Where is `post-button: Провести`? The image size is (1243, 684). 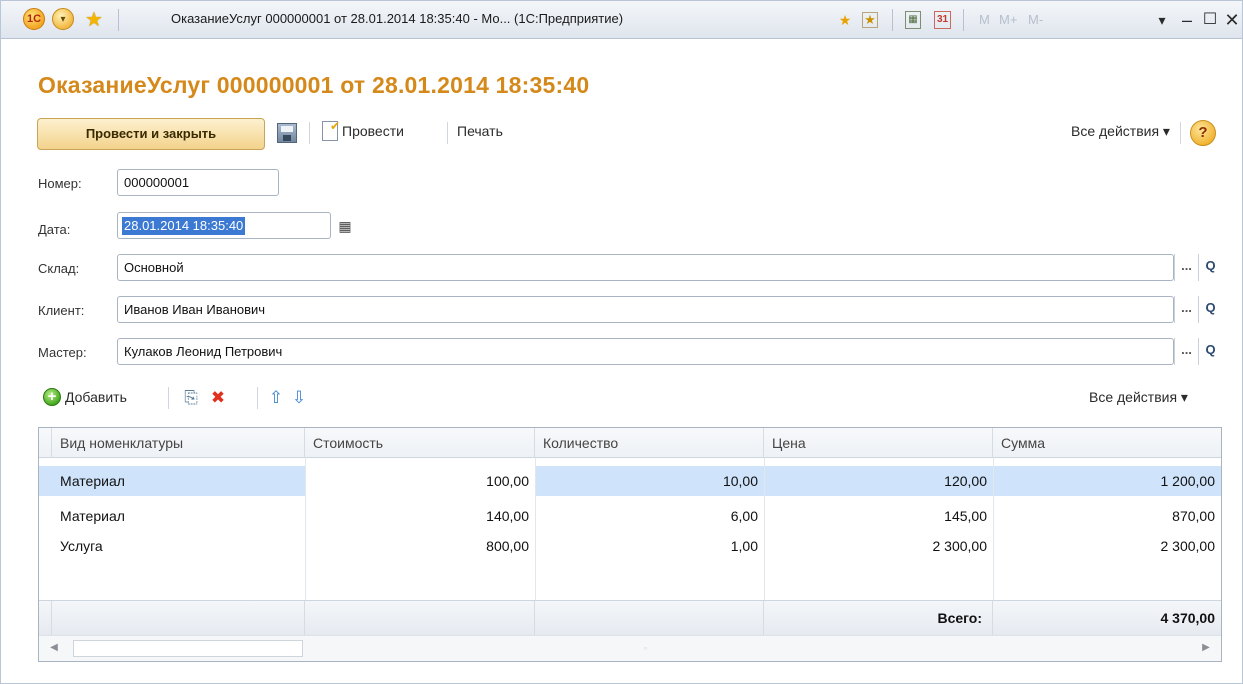 post-button: Провести is located at coordinates (373, 131).